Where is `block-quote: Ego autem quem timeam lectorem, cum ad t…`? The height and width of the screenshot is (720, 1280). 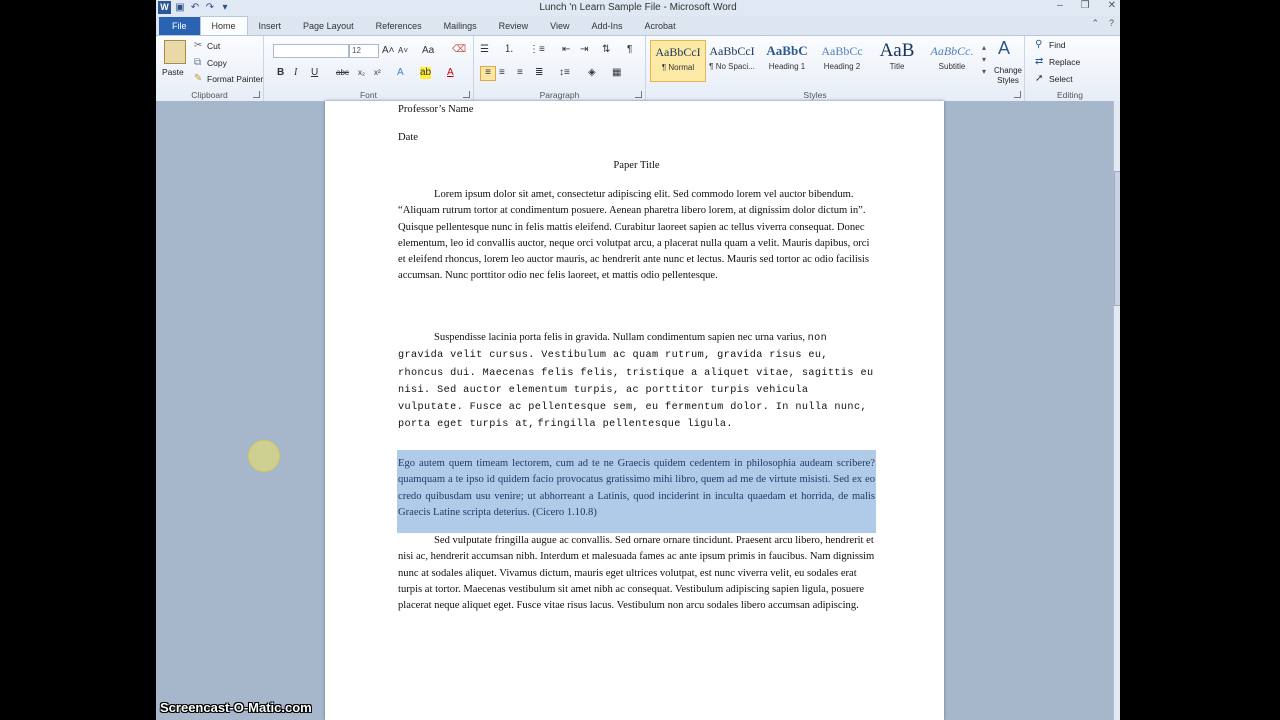 block-quote: Ego autem quem timeam lectorem, cum ad t… is located at coordinates (636, 488).